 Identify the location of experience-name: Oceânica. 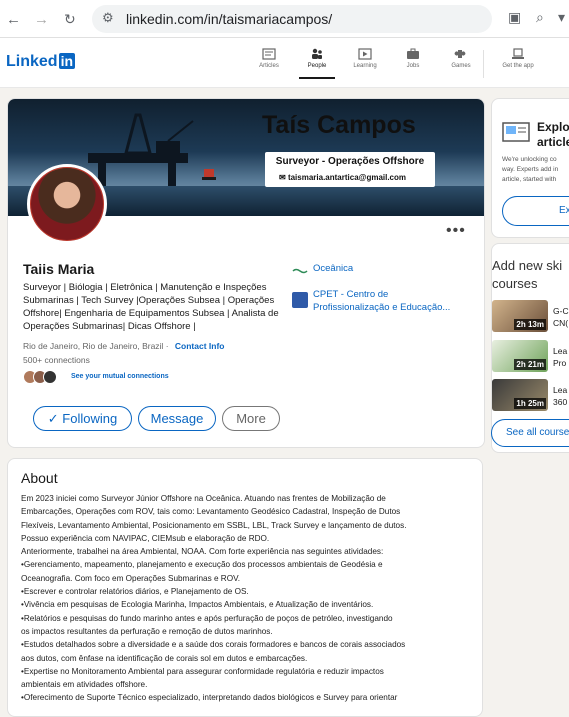
(333, 268).